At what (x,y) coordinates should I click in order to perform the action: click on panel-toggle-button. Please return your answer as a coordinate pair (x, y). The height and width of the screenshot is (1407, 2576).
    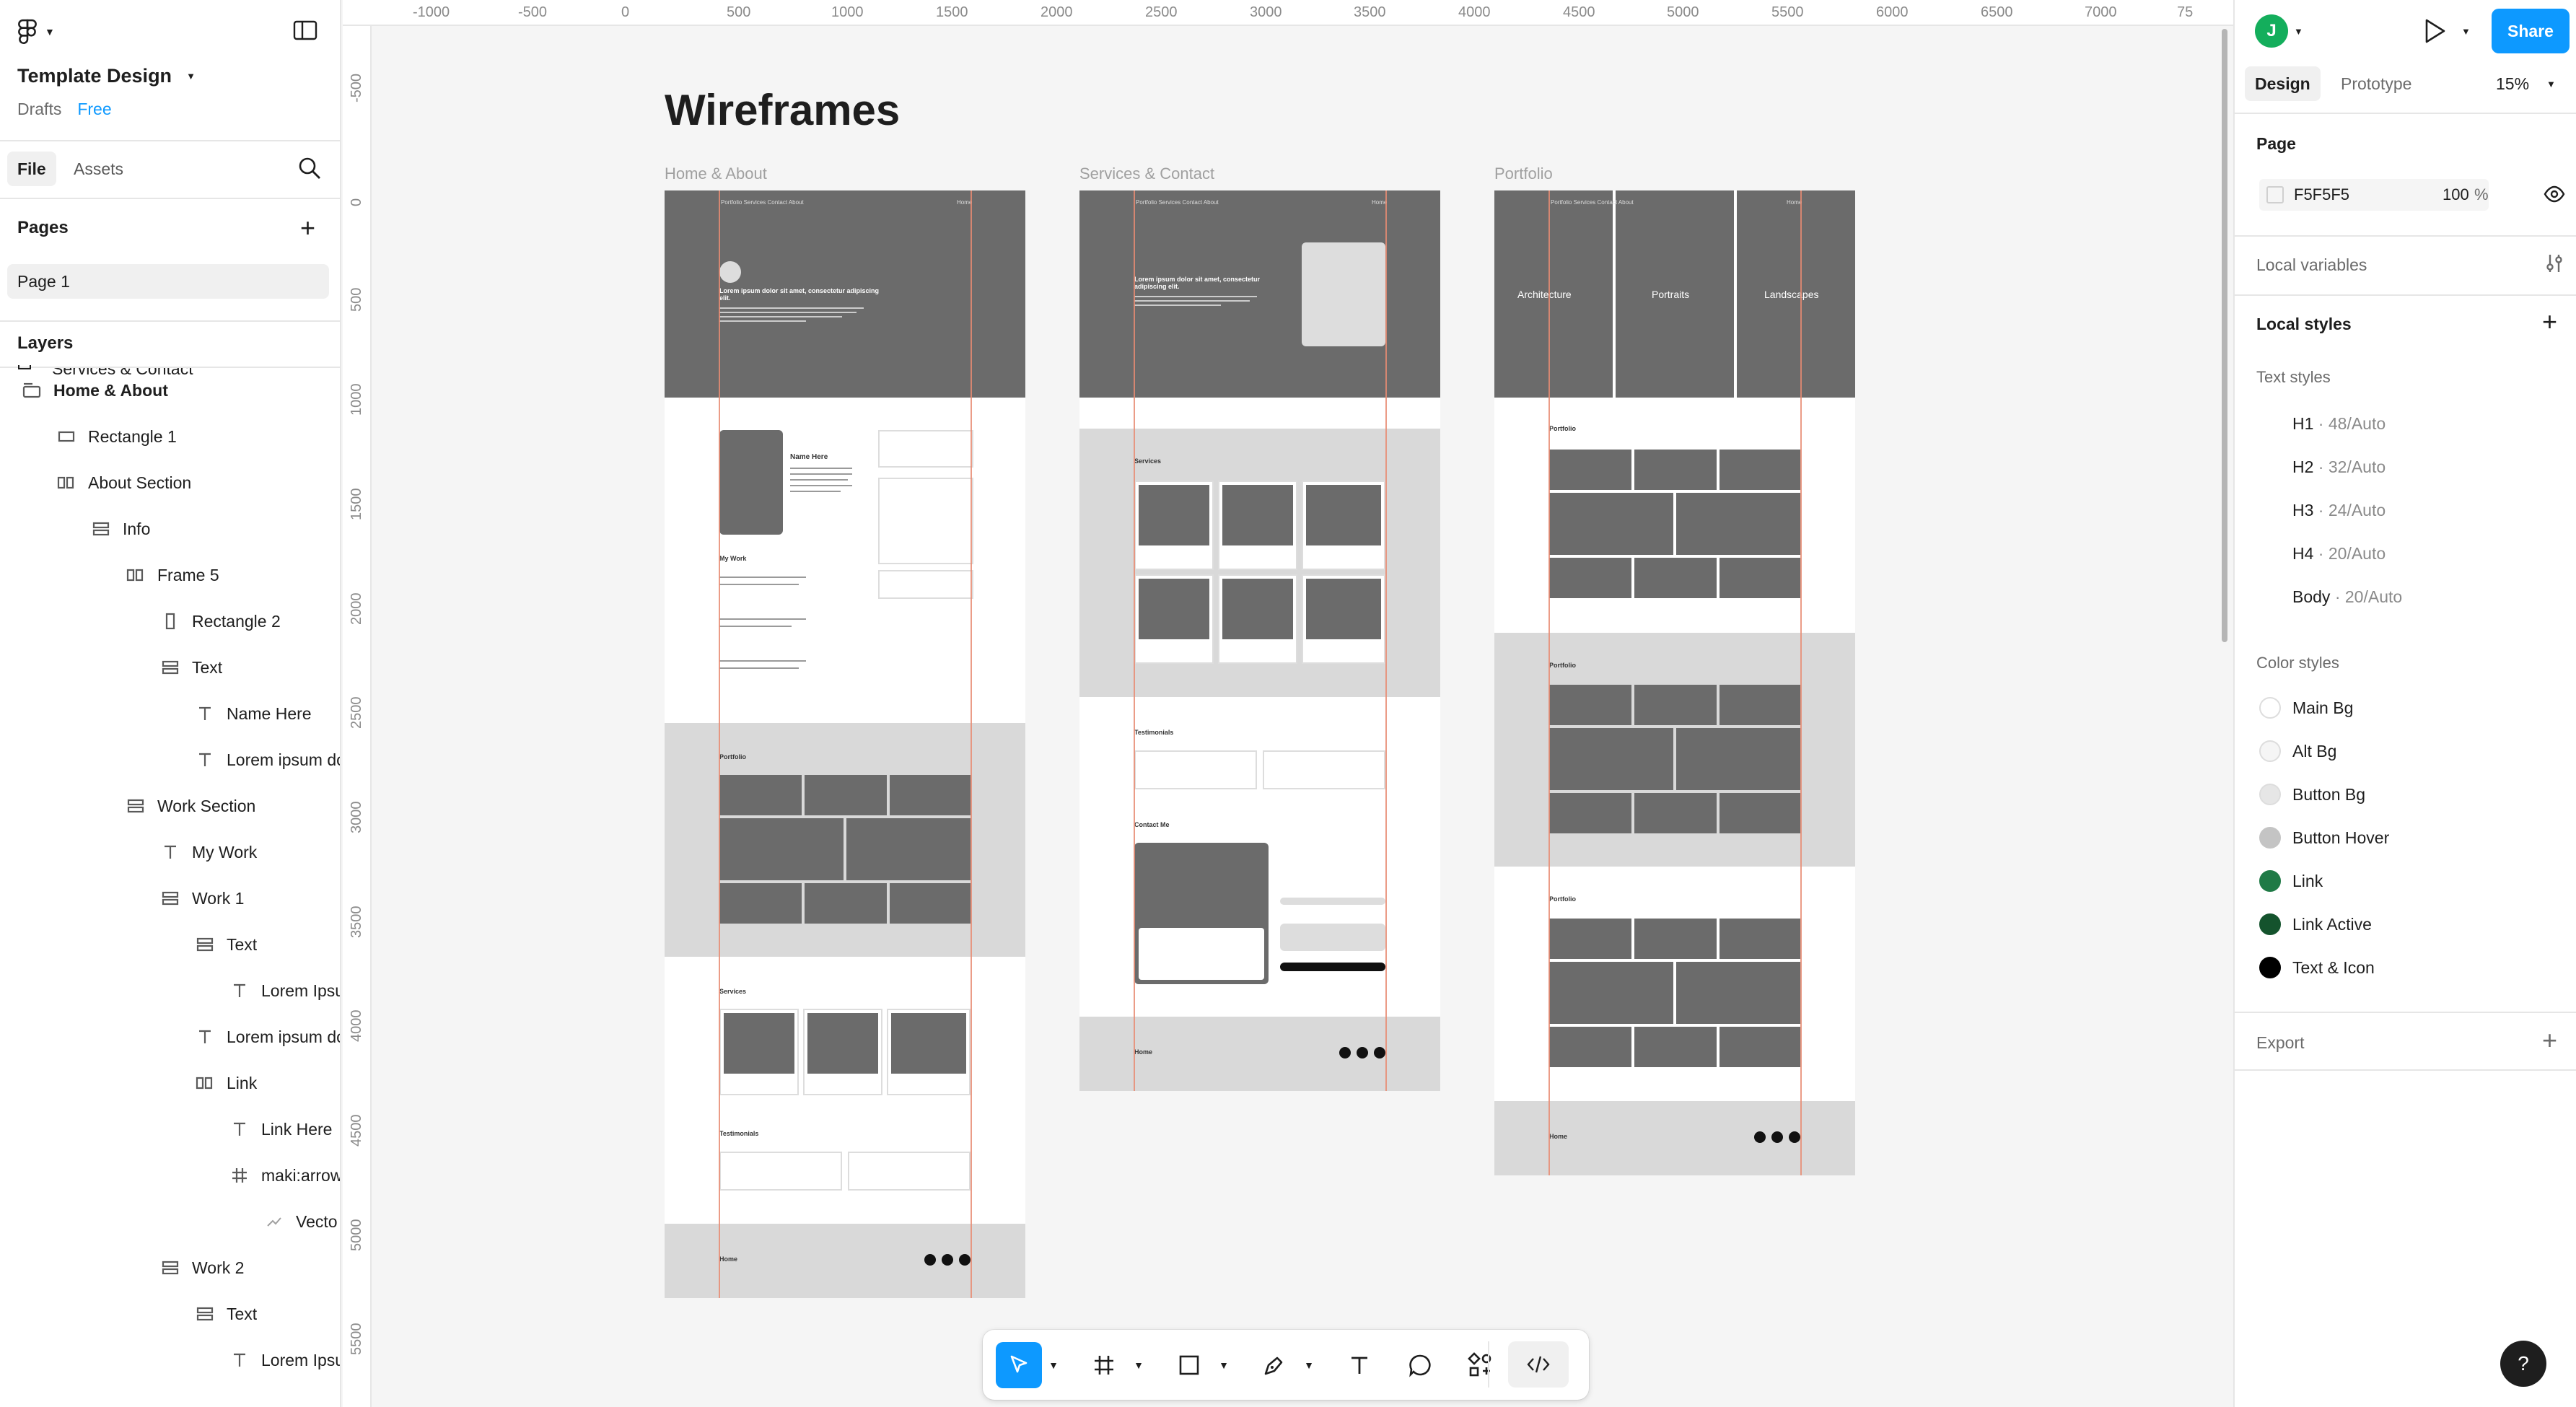
    Looking at the image, I should click on (305, 32).